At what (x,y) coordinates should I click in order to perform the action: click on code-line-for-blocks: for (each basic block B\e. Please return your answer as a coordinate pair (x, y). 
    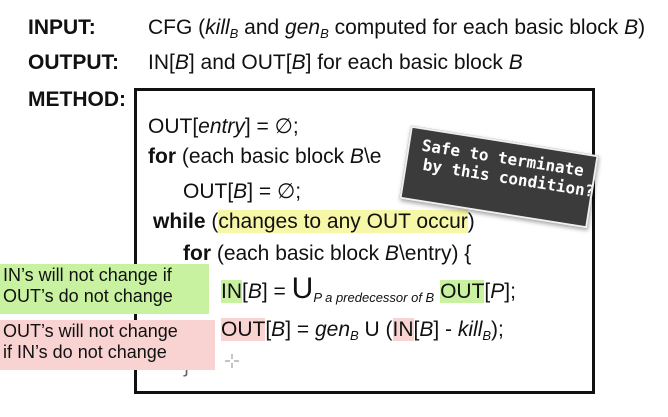
    Looking at the image, I should click on (265, 156).